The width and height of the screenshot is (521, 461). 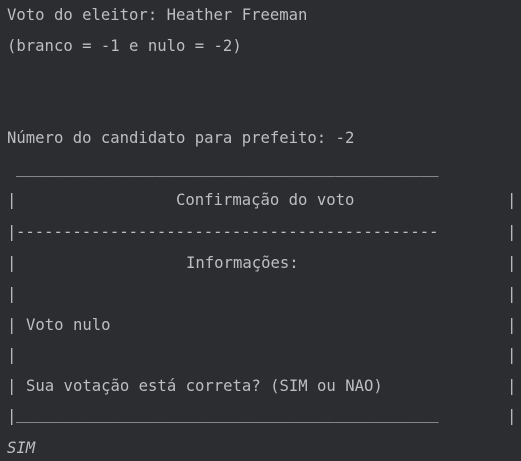 I want to click on user-input-echo: SIM, so click(x=21, y=448).